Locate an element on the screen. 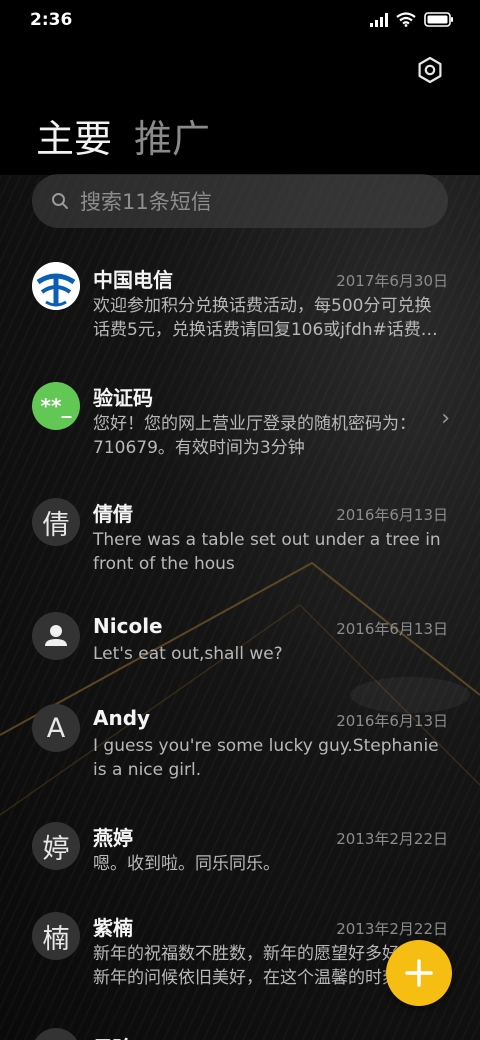 This screenshot has height=1040, width=480. message-preview: Let's eat out,shall we? is located at coordinates (188, 654).